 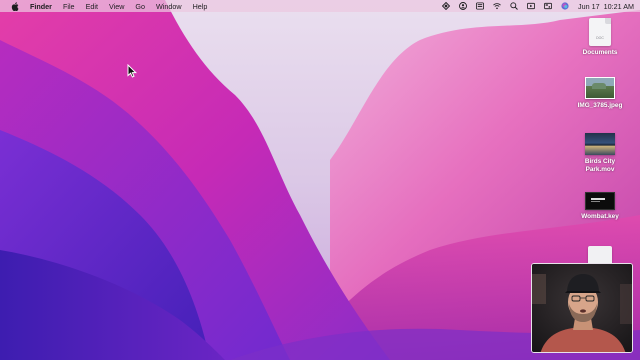 What do you see at coordinates (140, 6) in the screenshot?
I see `menu-go: Go` at bounding box center [140, 6].